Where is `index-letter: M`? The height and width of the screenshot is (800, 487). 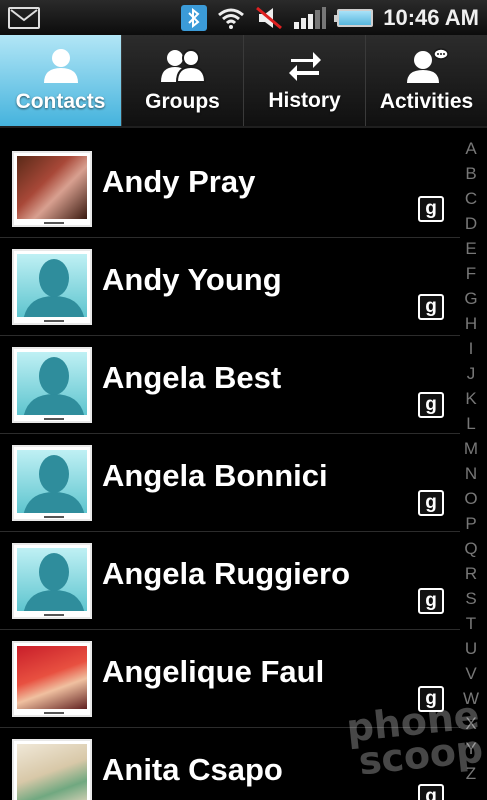 index-letter: M is located at coordinates (471, 448).